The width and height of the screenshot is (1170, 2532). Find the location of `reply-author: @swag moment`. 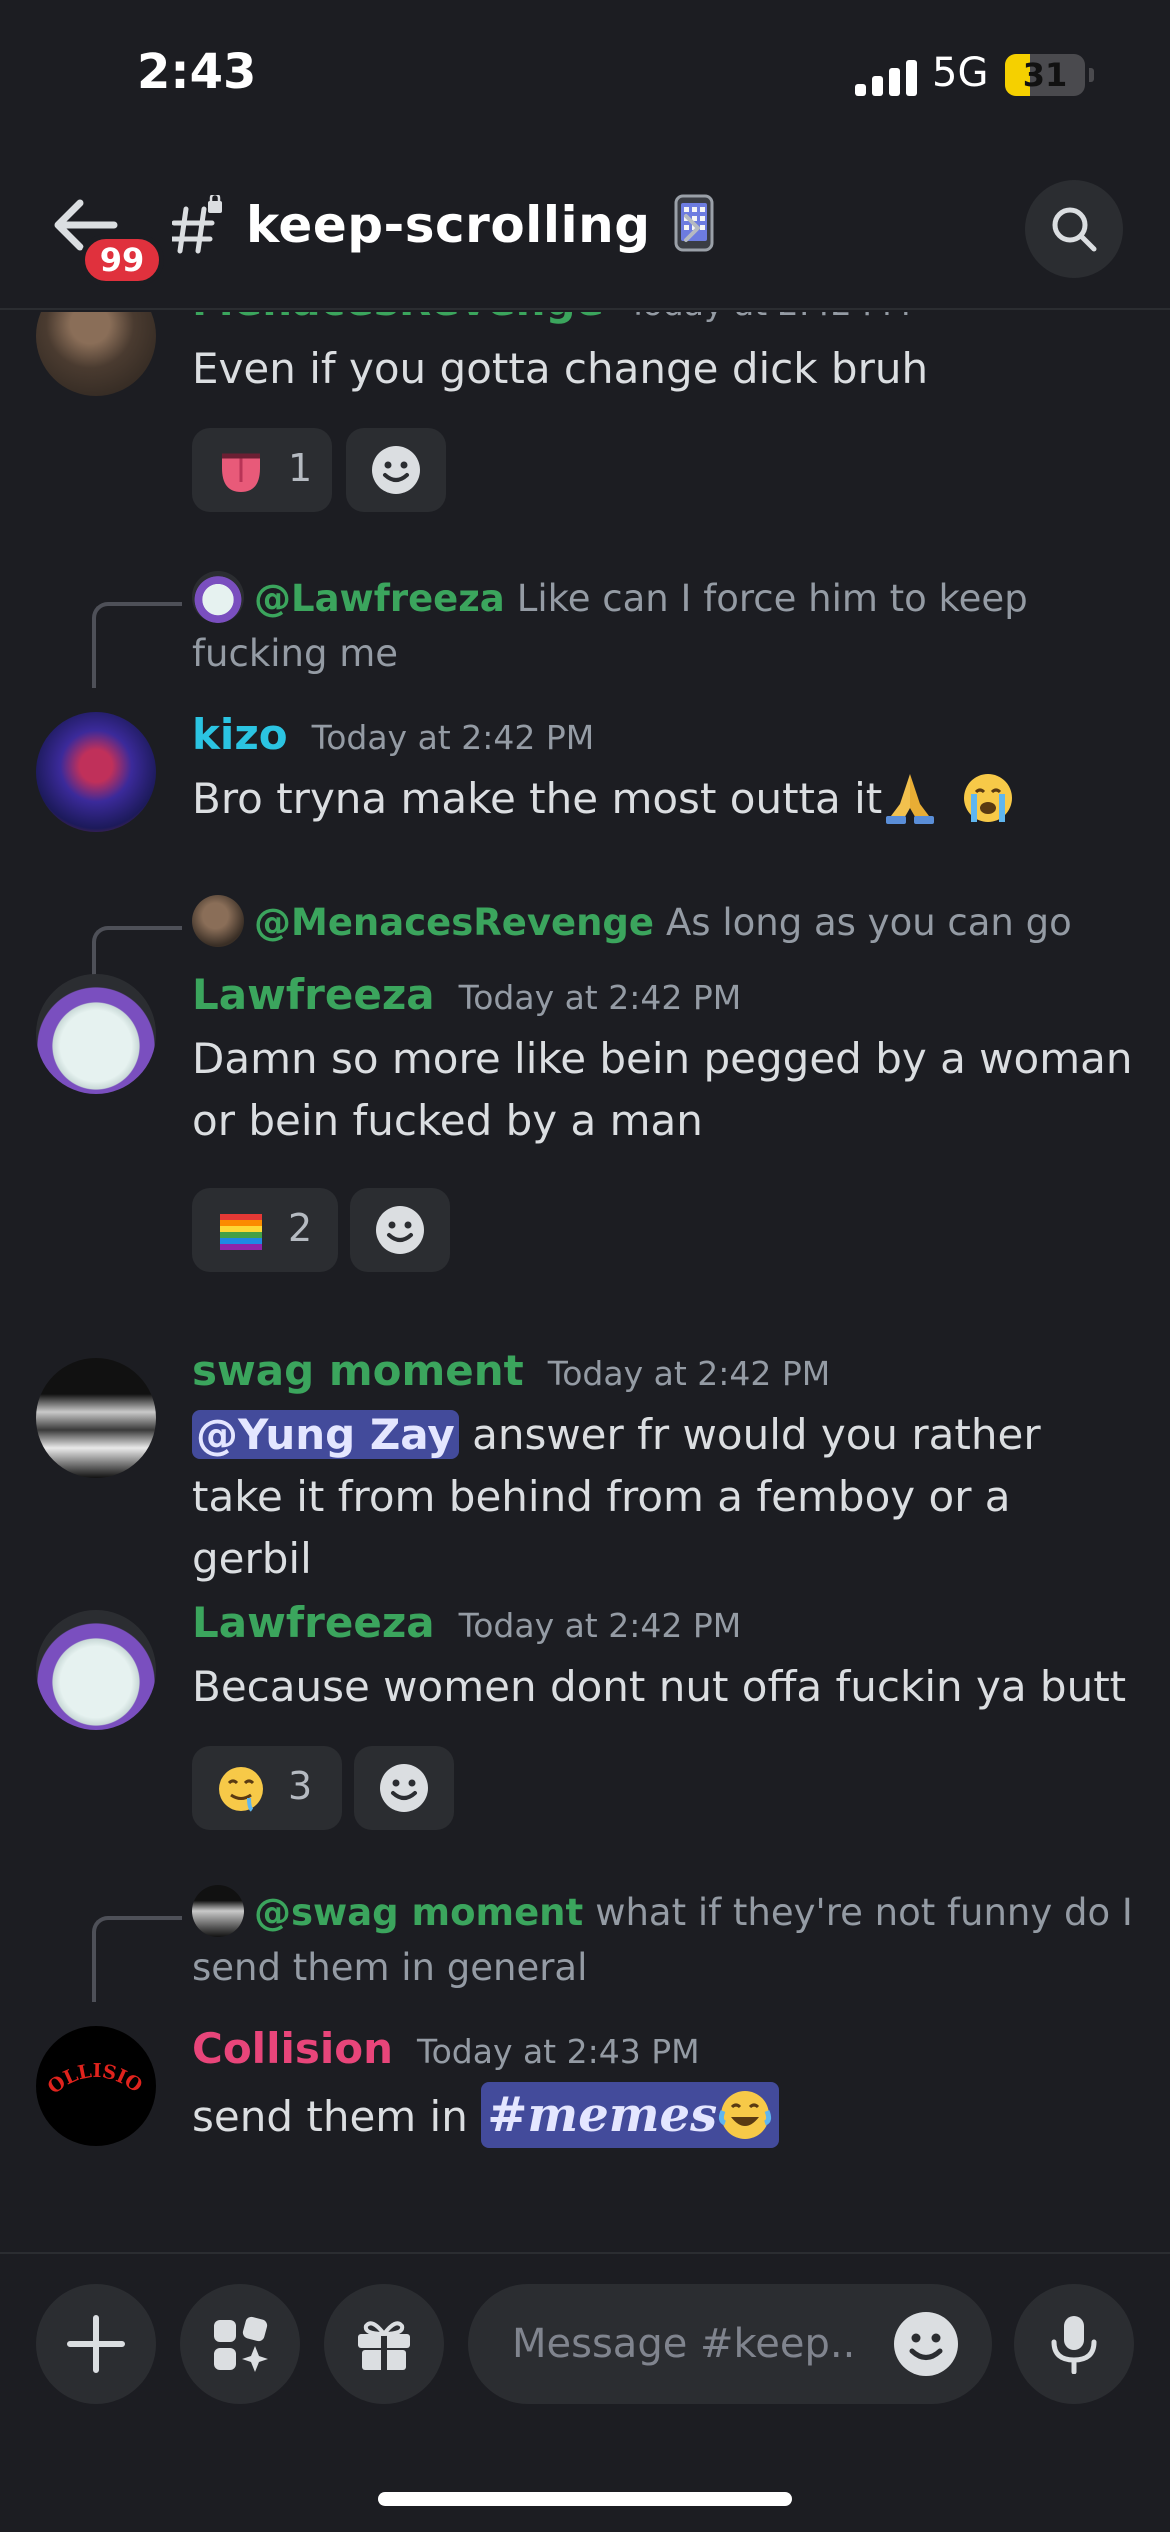

reply-author: @swag moment is located at coordinates (419, 1912).